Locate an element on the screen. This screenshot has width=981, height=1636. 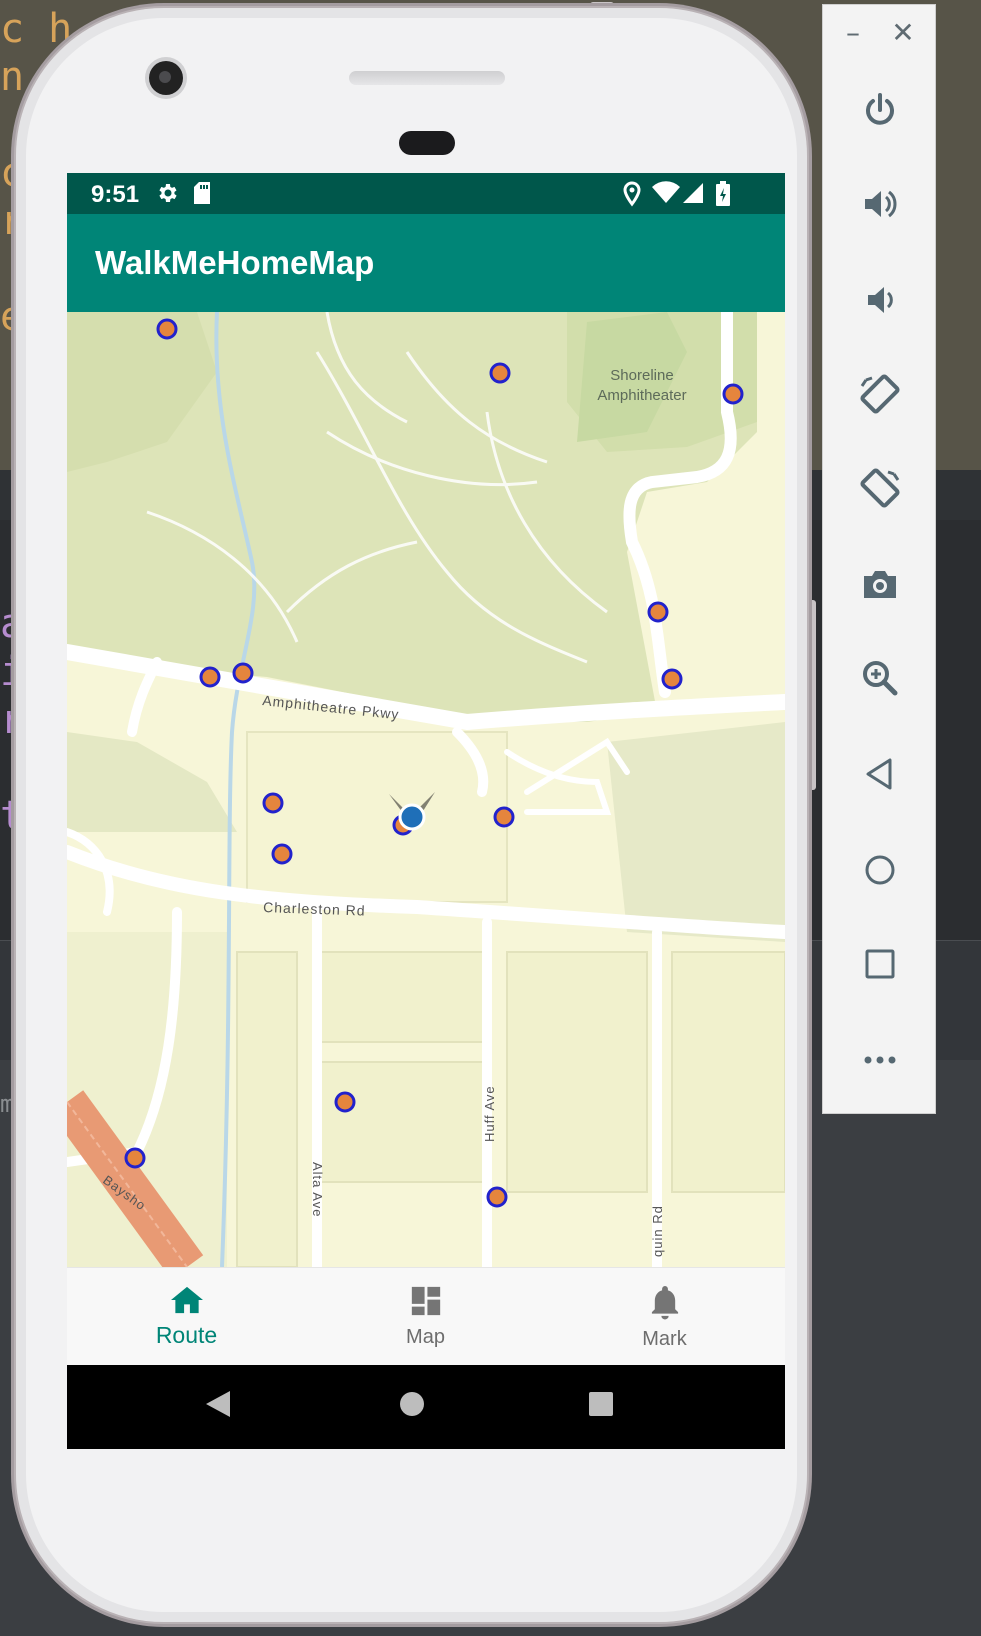
nav-label-mark: Mark is located at coordinates (664, 1339).